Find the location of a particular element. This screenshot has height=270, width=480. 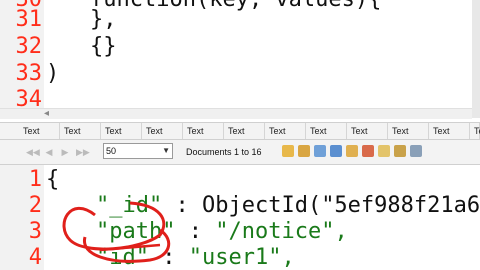

page-size-select: 50 ▼ is located at coordinates (138, 151).